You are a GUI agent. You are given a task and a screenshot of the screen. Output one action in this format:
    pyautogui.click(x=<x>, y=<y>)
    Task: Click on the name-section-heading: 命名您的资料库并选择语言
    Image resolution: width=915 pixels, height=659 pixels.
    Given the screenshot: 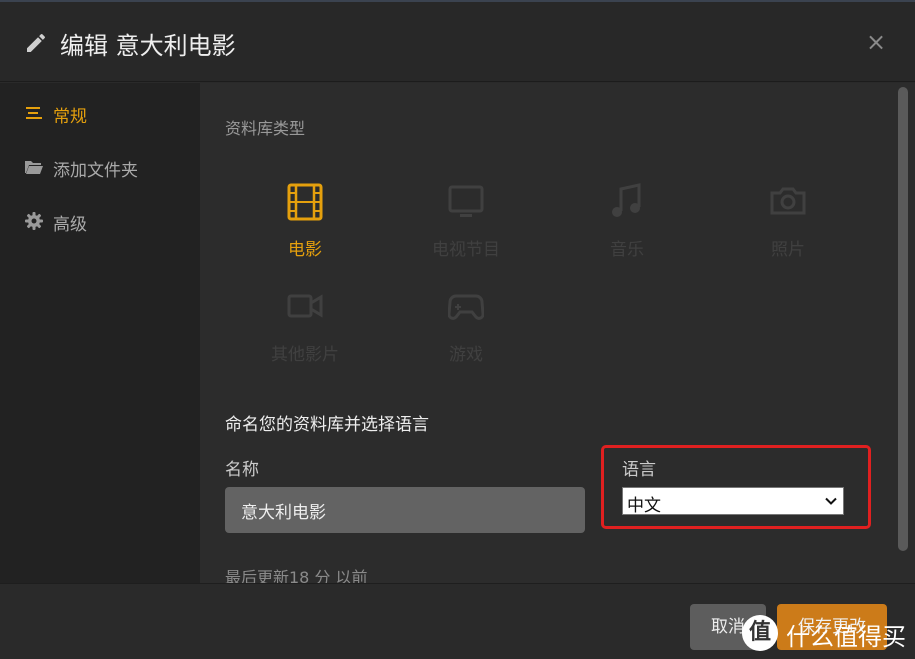 What is the action you would take?
    pyautogui.click(x=327, y=425)
    